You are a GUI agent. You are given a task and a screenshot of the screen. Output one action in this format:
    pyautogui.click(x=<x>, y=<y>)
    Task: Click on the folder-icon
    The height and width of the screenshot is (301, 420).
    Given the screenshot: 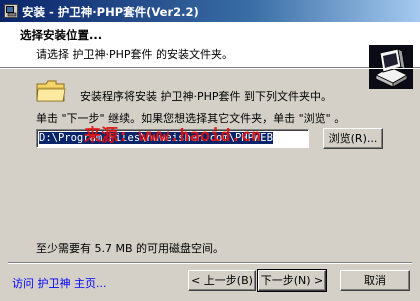 What is the action you would take?
    pyautogui.click(x=51, y=91)
    